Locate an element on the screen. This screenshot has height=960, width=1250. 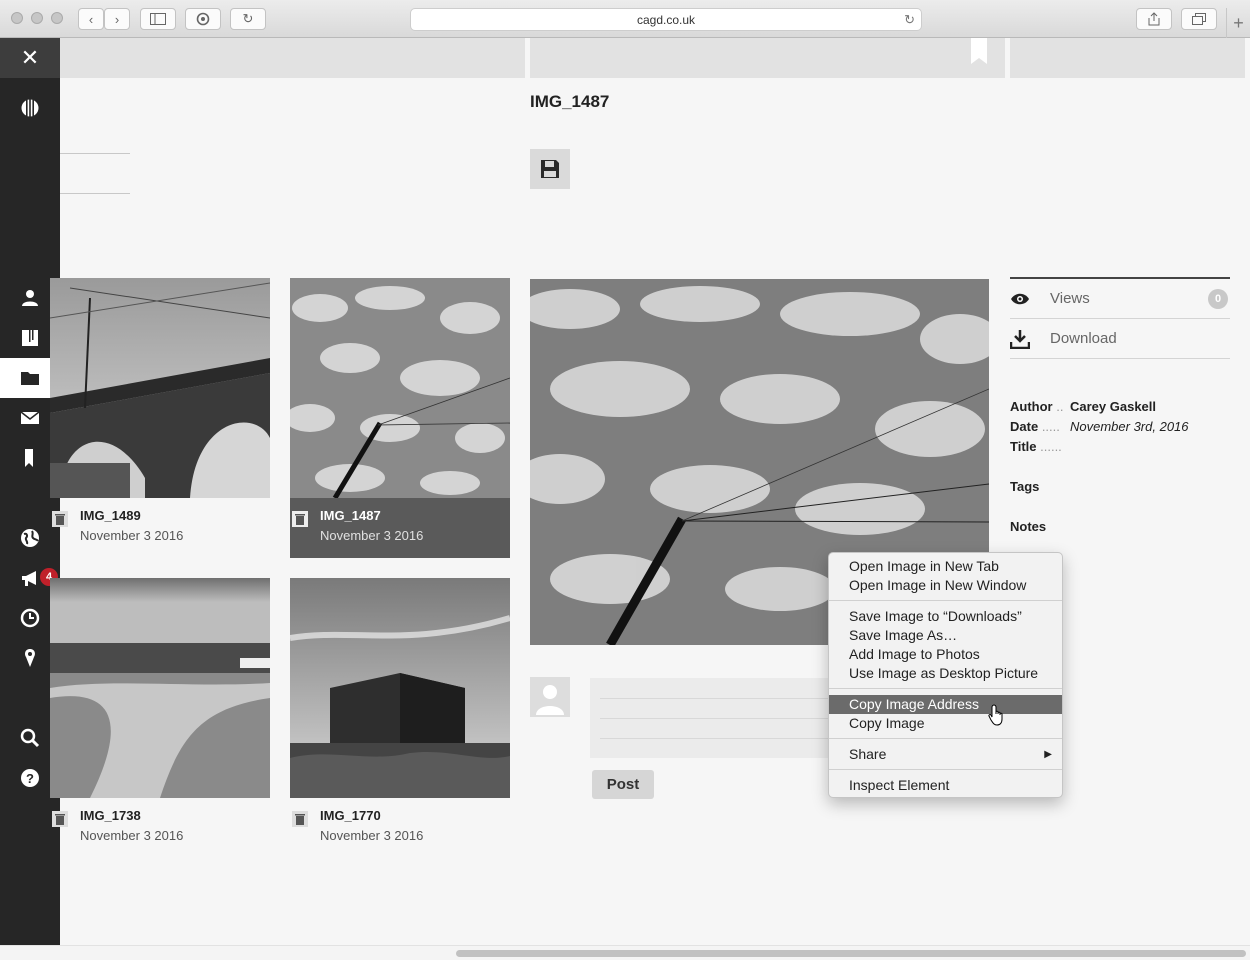
scrollbar-thumb is located at coordinates (851, 953).